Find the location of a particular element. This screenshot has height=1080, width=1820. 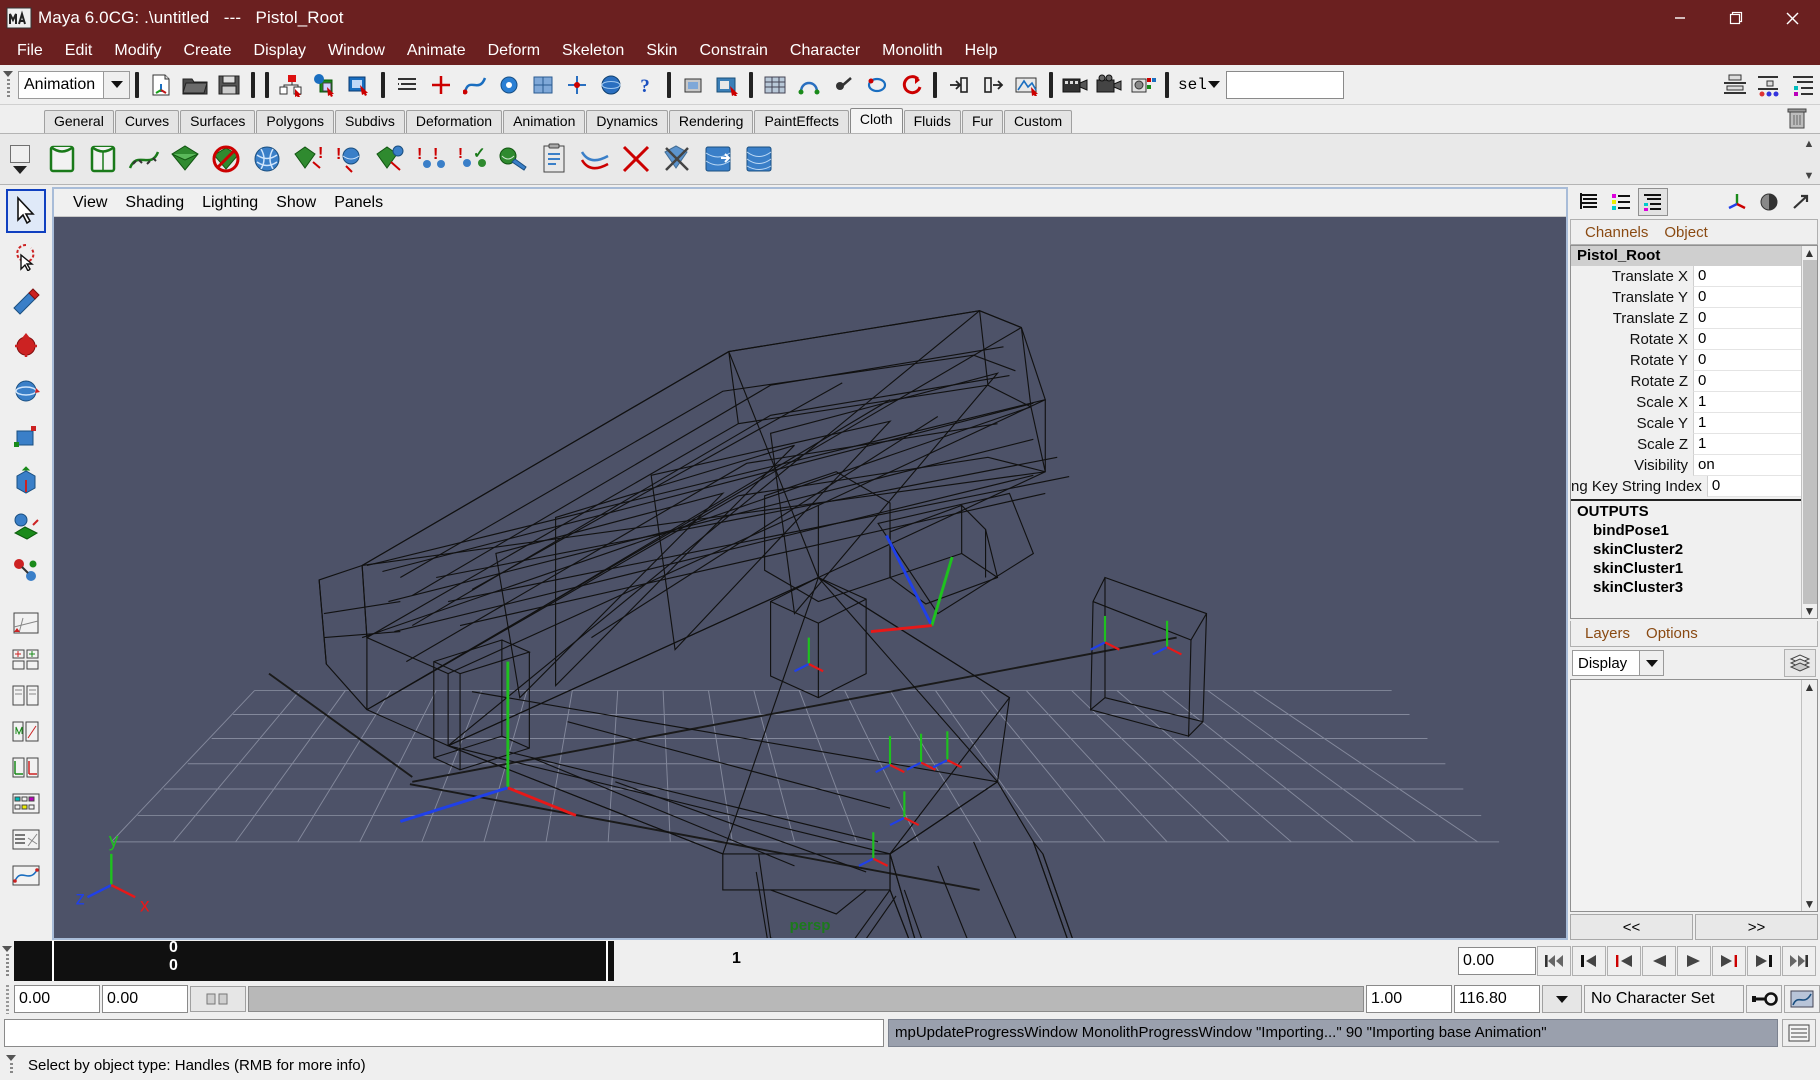

shelf-button-create-cloth-panel is located at coordinates (103, 159).